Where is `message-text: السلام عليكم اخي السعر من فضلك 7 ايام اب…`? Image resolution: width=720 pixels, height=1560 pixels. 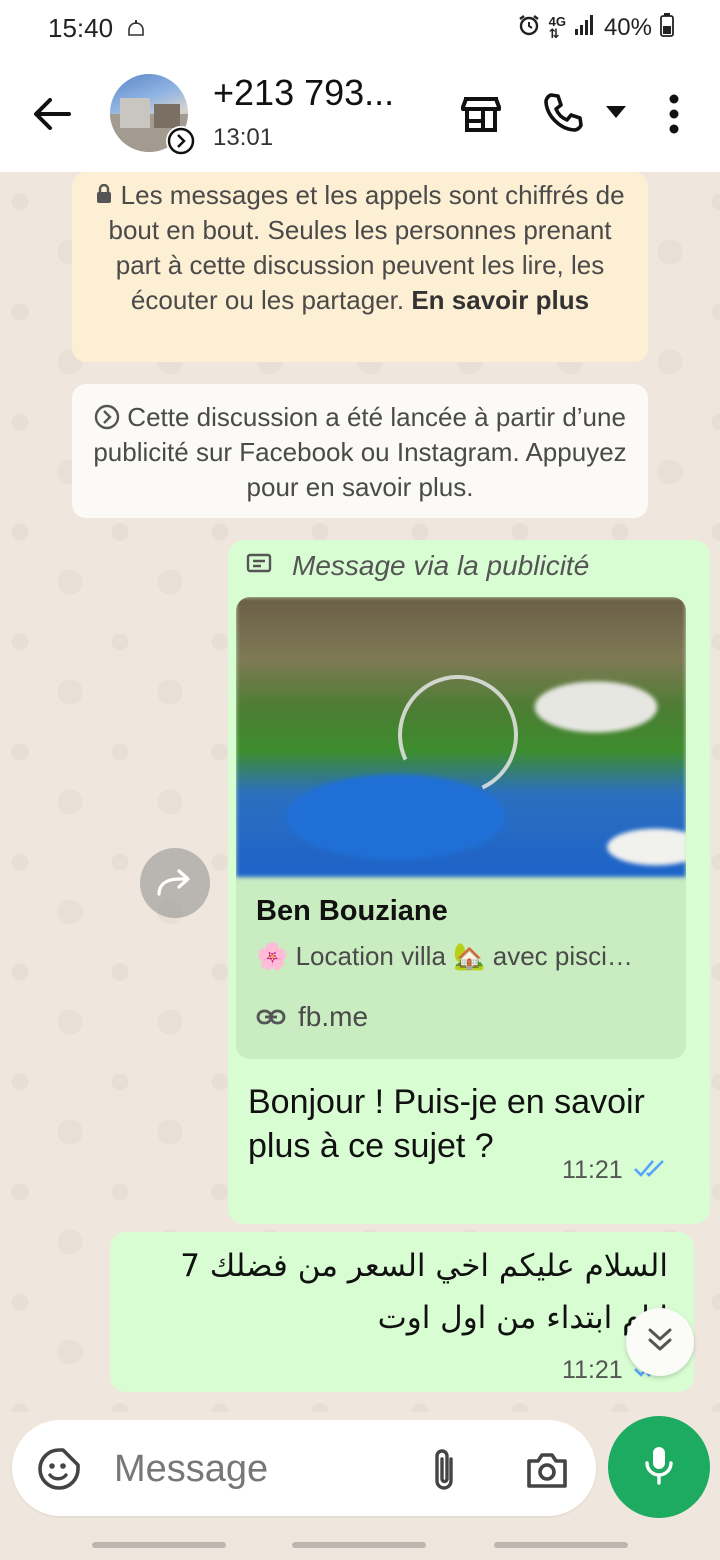 message-text: السلام عليكم اخي السعر من فضلك 7 ايام اب… is located at coordinates (424, 1292).